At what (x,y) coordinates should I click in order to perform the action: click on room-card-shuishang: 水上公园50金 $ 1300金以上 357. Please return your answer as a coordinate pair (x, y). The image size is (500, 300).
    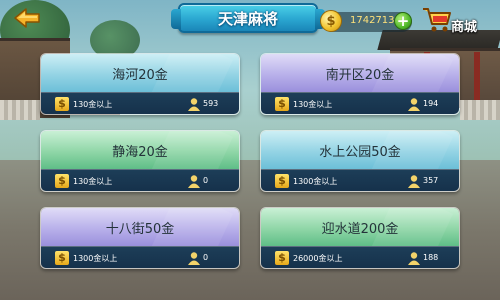
    Looking at the image, I should click on (360, 161).